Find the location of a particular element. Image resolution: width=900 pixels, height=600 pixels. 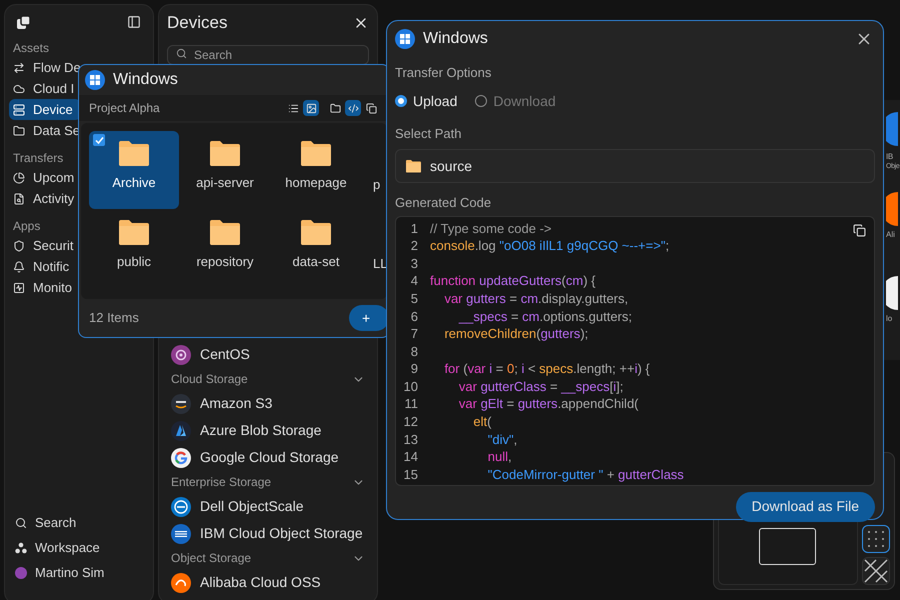

line-number: 12 is located at coordinates (410, 422).